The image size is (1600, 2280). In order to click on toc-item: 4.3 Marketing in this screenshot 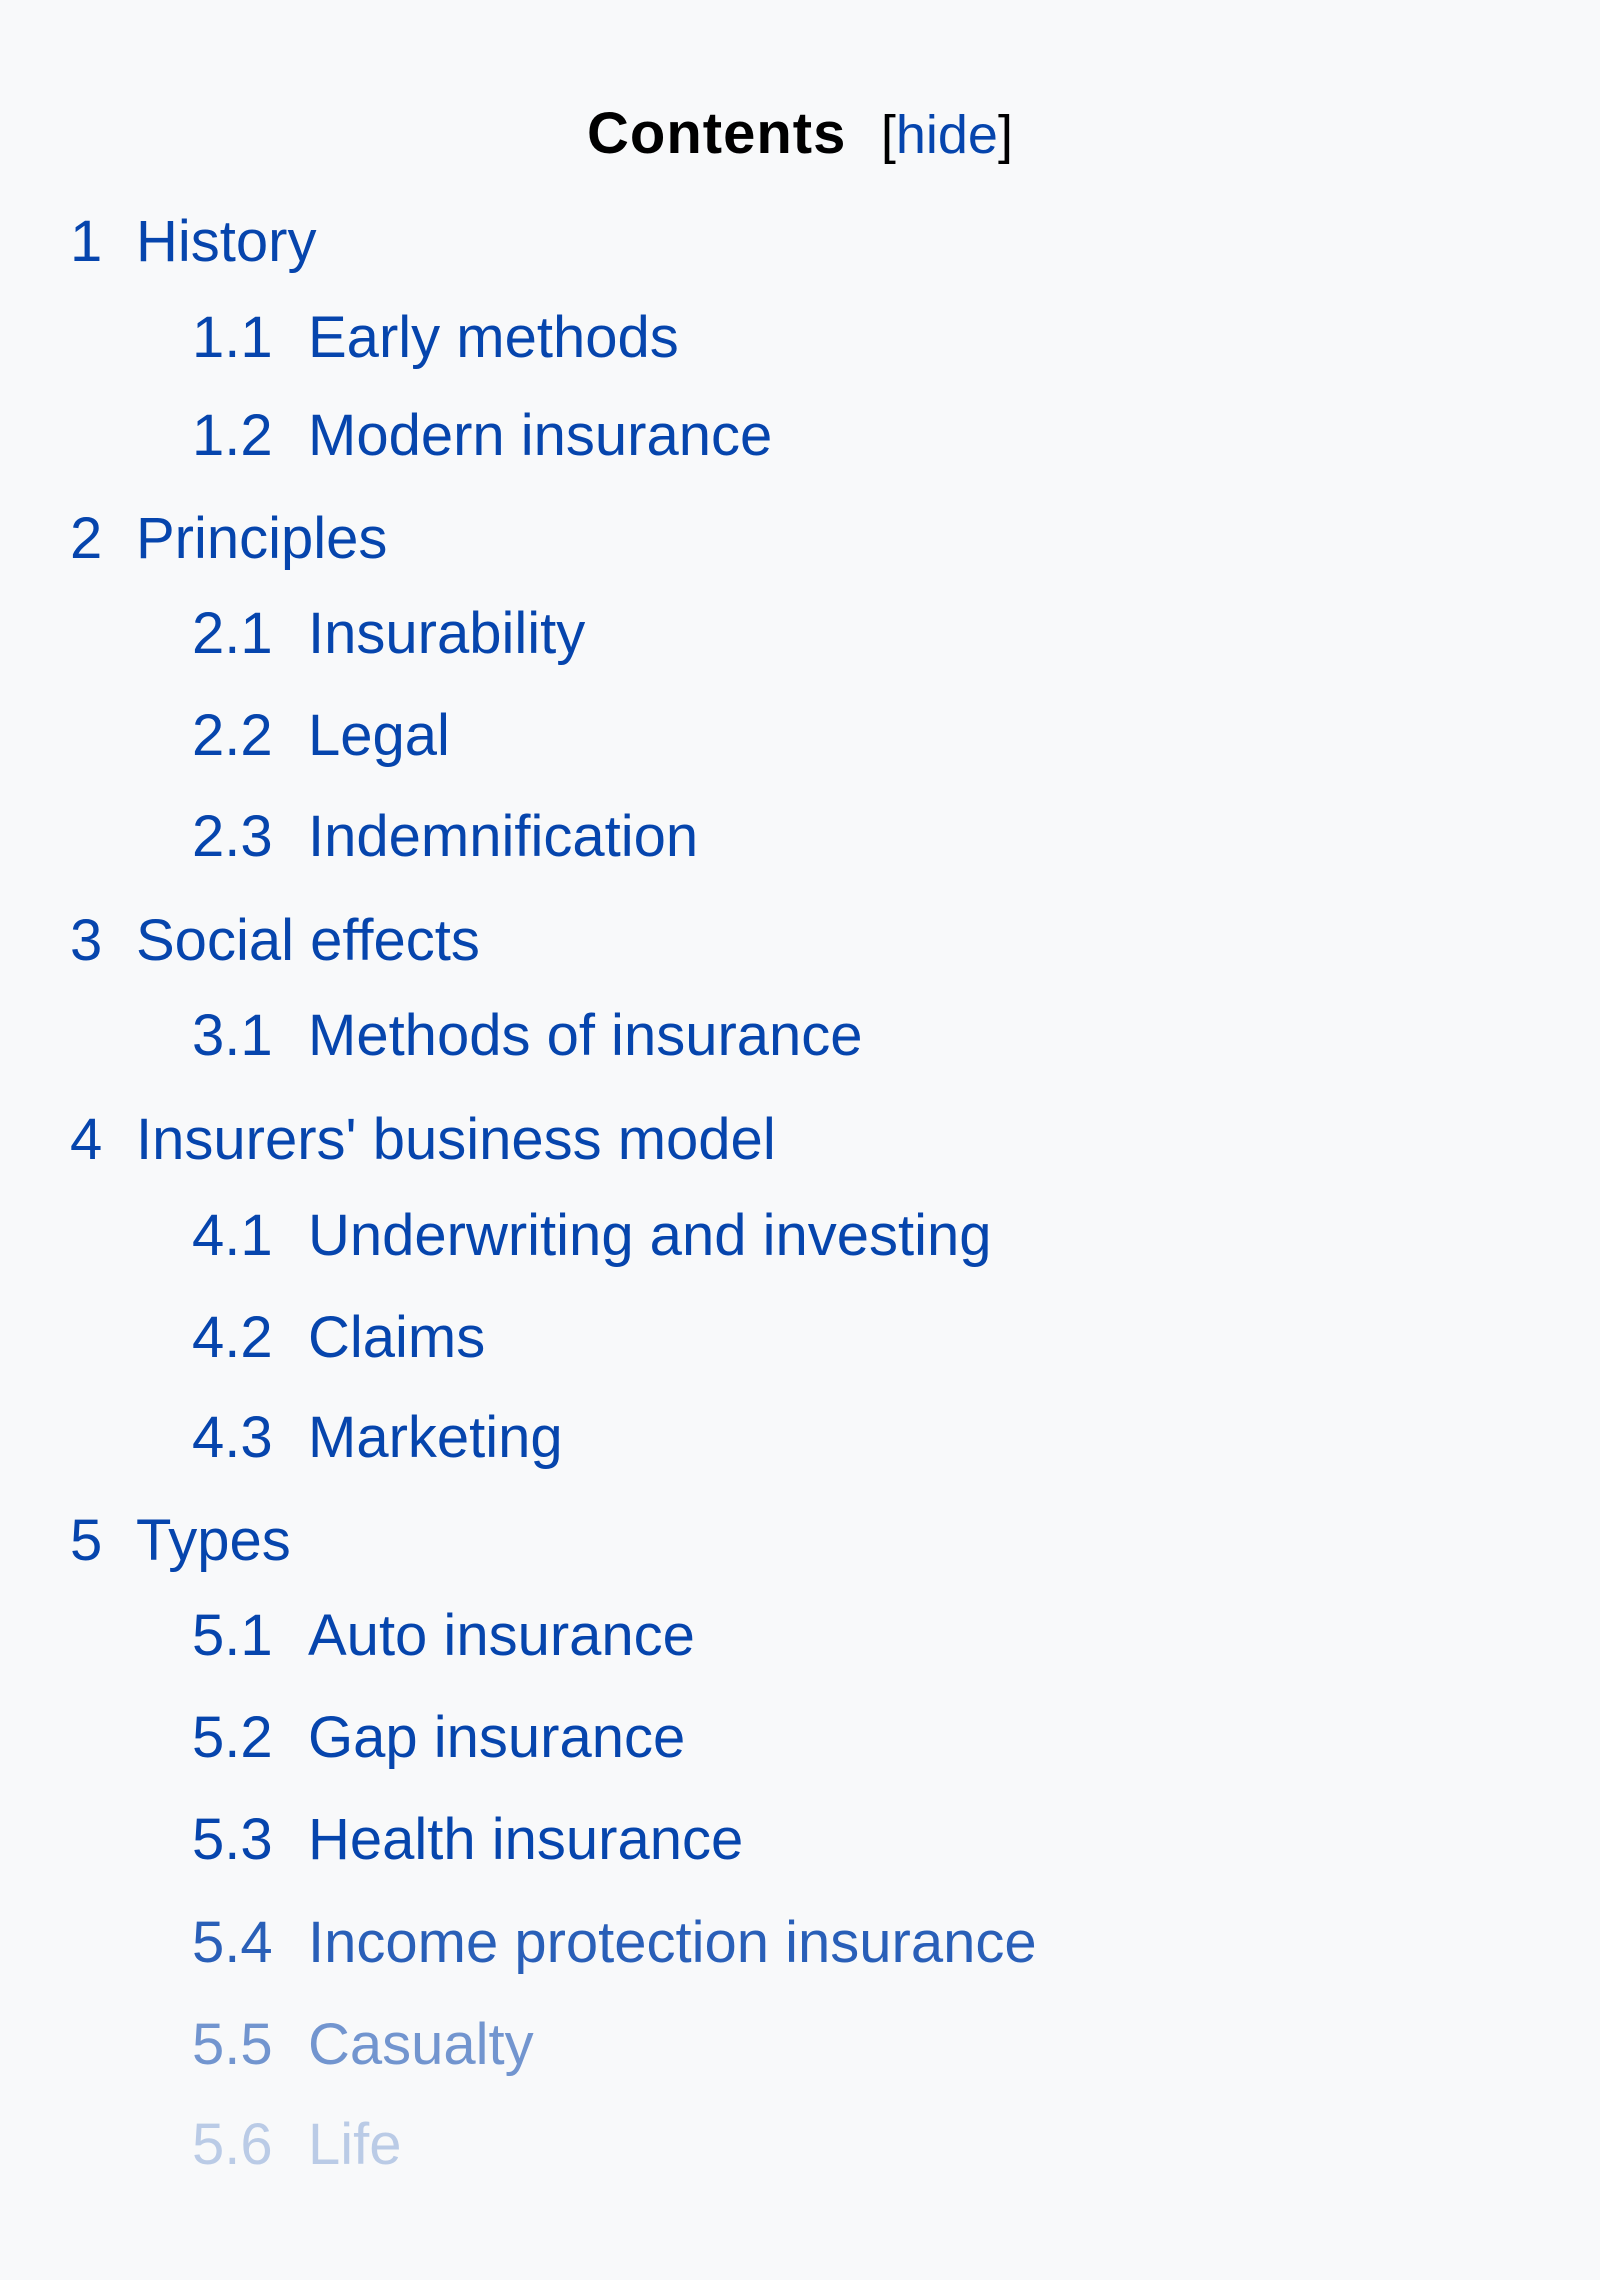, I will do `click(377, 1437)`.